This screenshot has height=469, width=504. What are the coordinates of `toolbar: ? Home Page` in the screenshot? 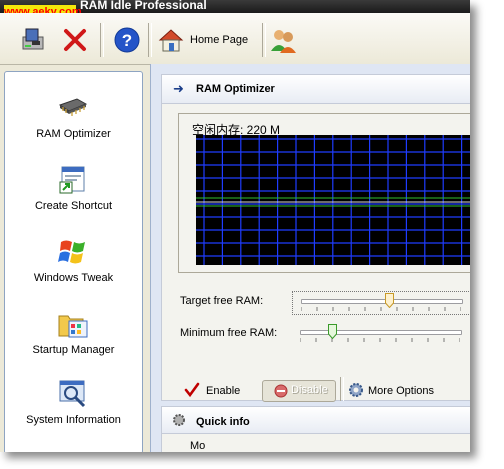 It's located at (235, 39).